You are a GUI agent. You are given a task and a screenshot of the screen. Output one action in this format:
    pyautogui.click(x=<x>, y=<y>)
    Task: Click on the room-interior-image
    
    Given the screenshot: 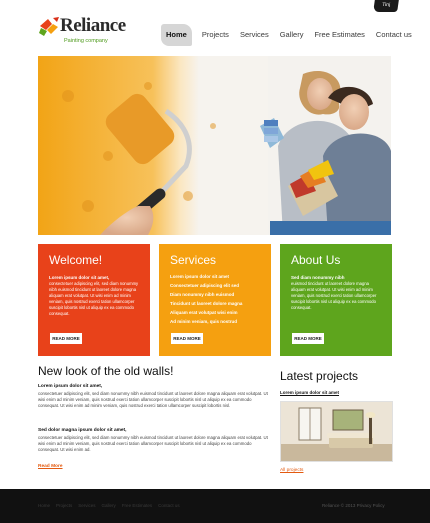 What is the action you would take?
    pyautogui.click(x=336, y=431)
    